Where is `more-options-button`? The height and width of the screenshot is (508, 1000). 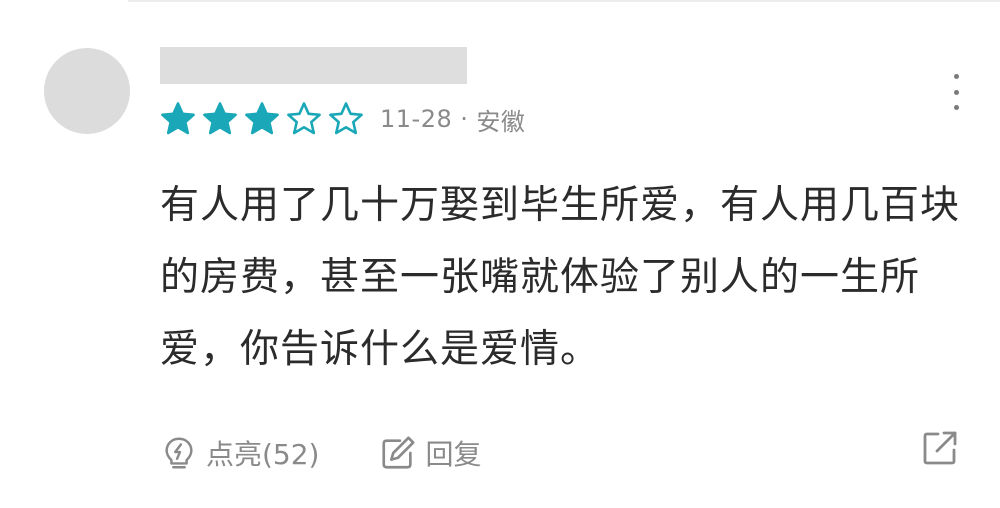 more-options-button is located at coordinates (956, 92).